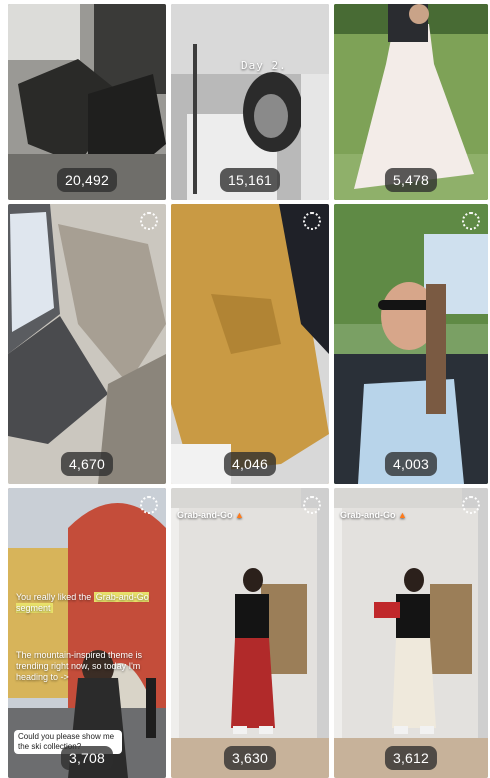 This screenshot has width=490, height=778. What do you see at coordinates (264, 65) in the screenshot?
I see `overlay-caption: Day 2.` at bounding box center [264, 65].